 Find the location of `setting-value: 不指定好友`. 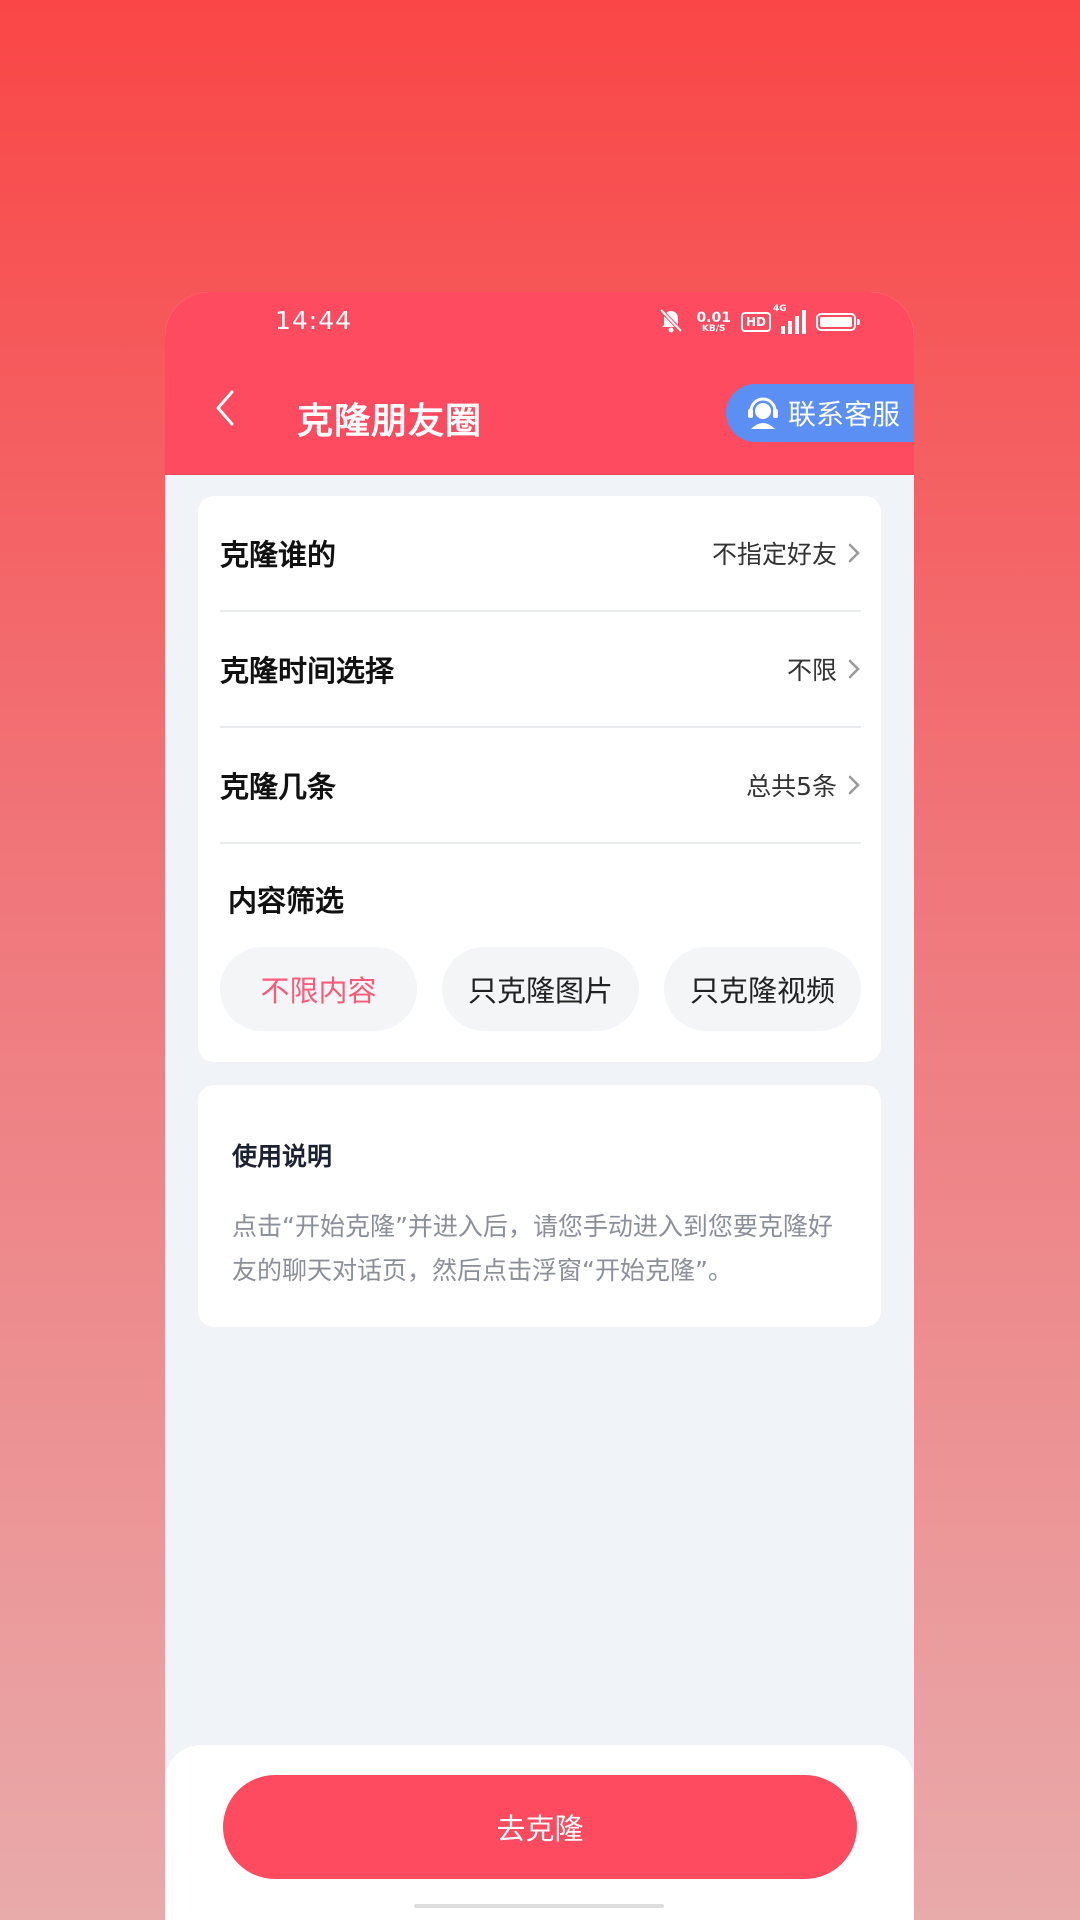

setting-value: 不指定好友 is located at coordinates (786, 553).